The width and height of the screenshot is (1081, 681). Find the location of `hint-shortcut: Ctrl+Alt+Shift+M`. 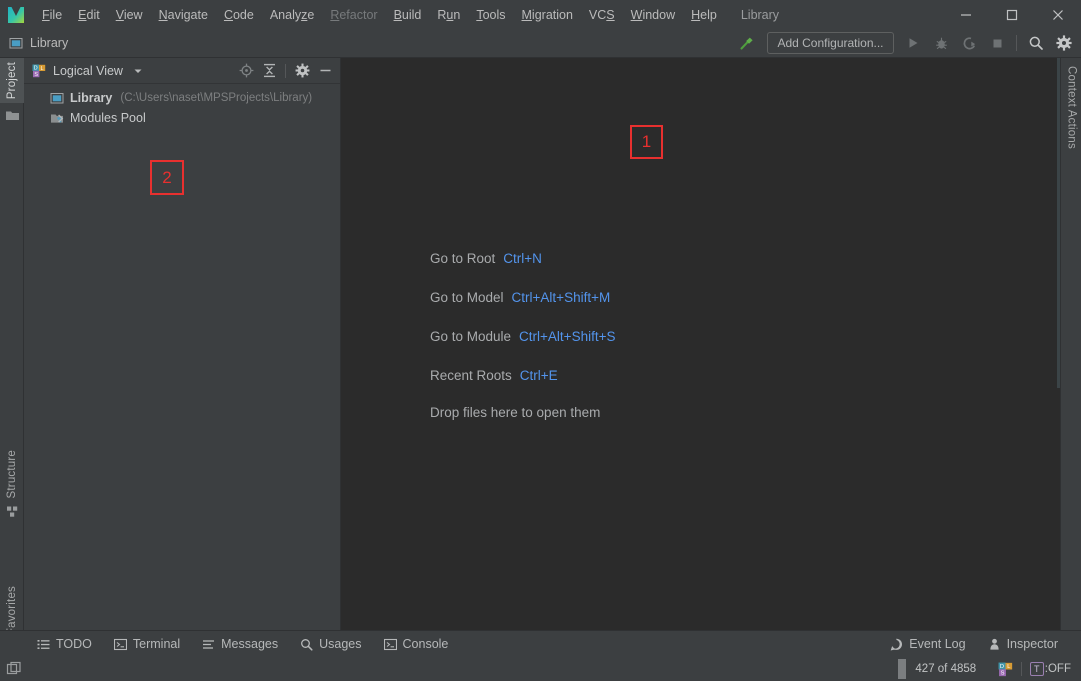

hint-shortcut: Ctrl+Alt+Shift+M is located at coordinates (561, 297).